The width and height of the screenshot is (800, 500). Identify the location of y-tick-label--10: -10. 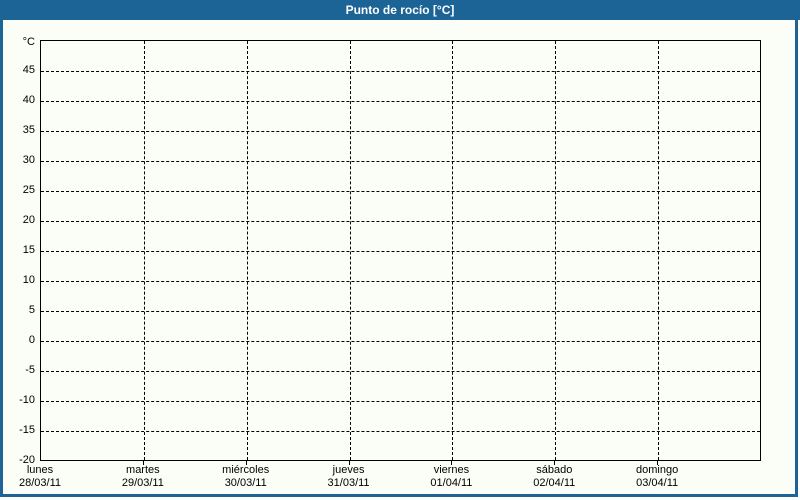
(27, 400).